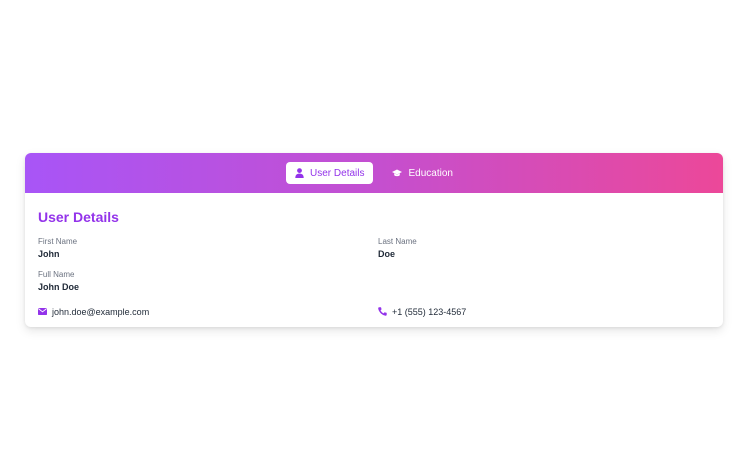 Image resolution: width=750 pixels, height=469 pixels. What do you see at coordinates (56, 274) in the screenshot?
I see `full-name-label: Full Name` at bounding box center [56, 274].